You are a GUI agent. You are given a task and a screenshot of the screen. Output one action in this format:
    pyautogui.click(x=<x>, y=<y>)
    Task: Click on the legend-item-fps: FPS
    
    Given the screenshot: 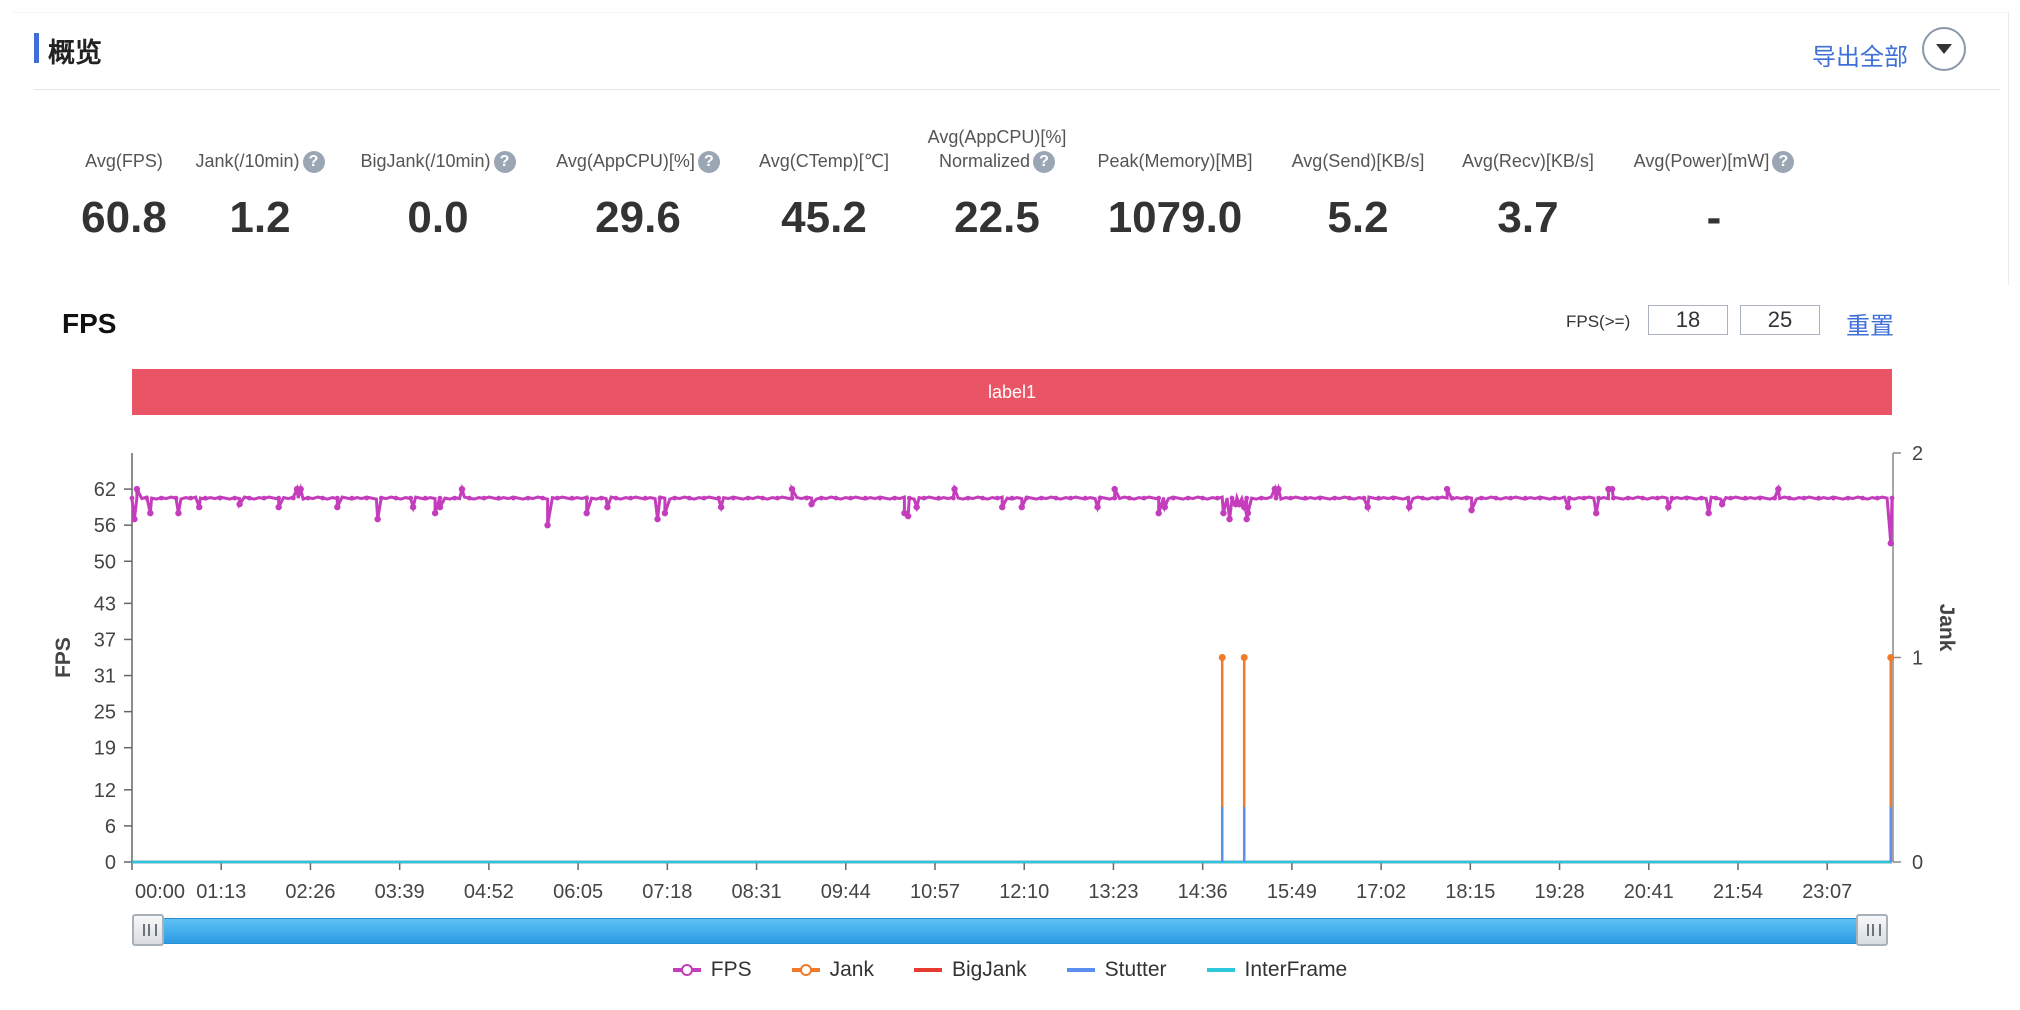 What is the action you would take?
    pyautogui.click(x=712, y=970)
    